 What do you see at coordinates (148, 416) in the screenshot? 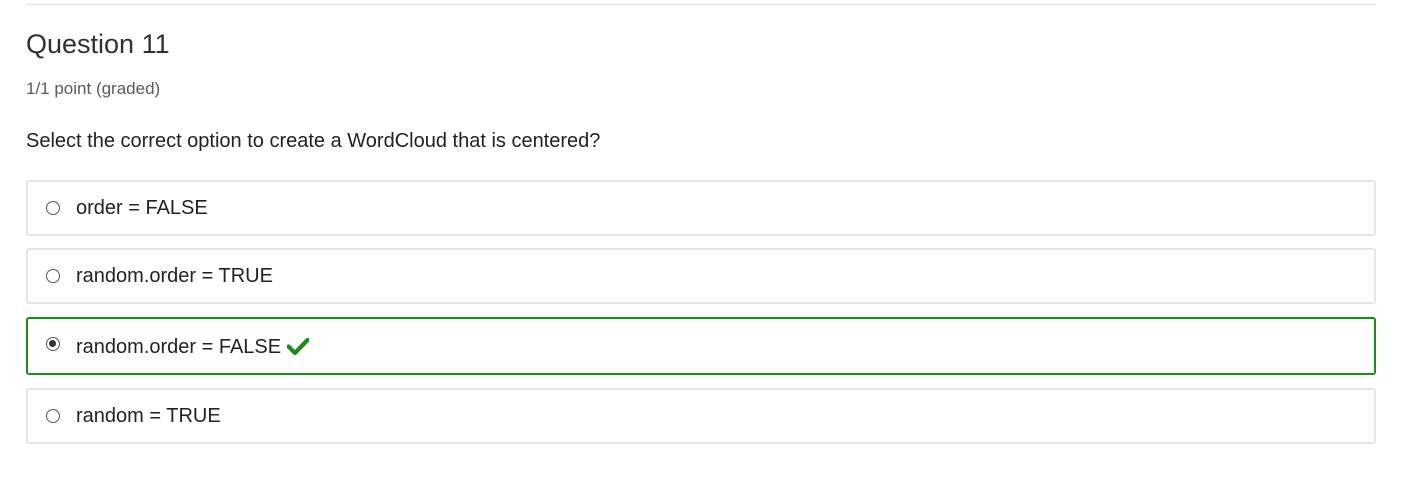
I see `choice-label: random = TRUE` at bounding box center [148, 416].